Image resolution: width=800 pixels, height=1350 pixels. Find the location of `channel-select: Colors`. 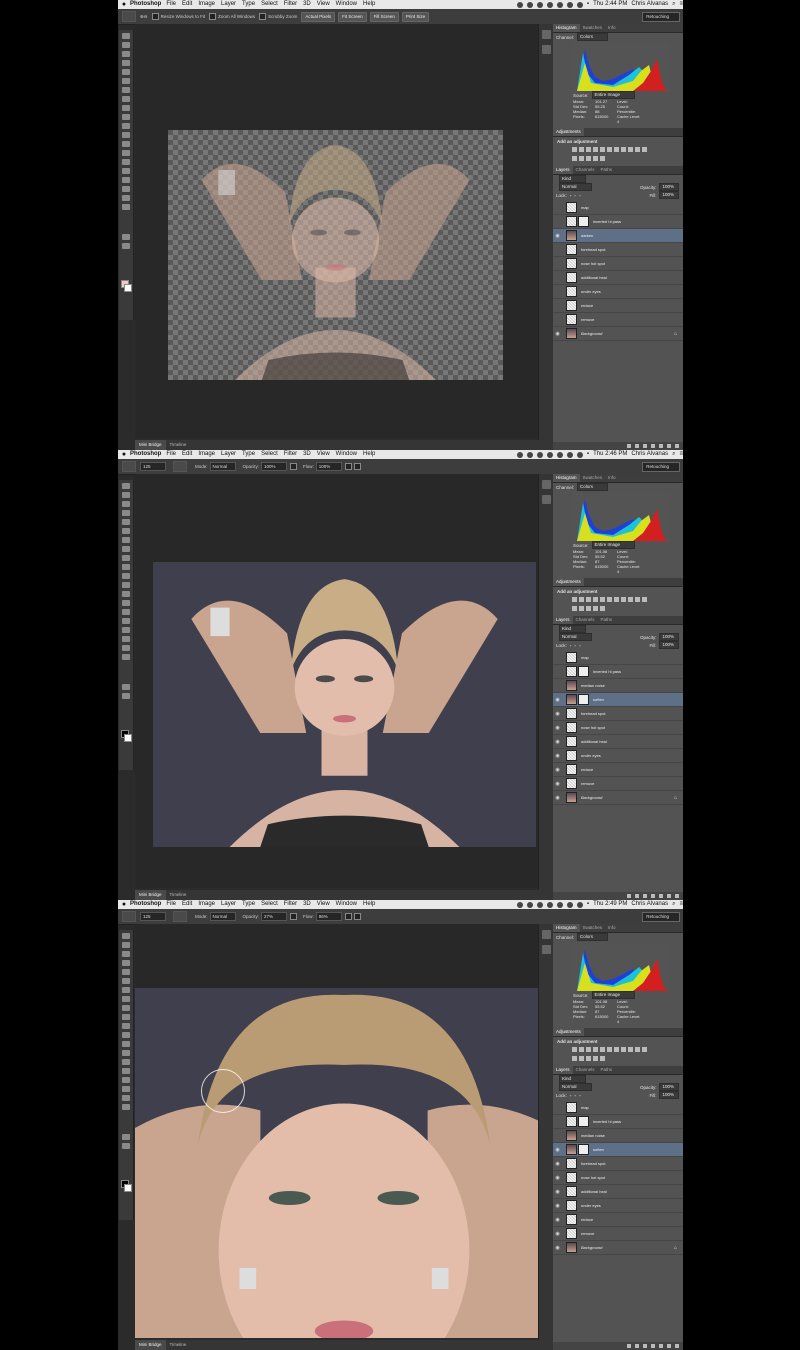

channel-select: Colors is located at coordinates (593, 487).